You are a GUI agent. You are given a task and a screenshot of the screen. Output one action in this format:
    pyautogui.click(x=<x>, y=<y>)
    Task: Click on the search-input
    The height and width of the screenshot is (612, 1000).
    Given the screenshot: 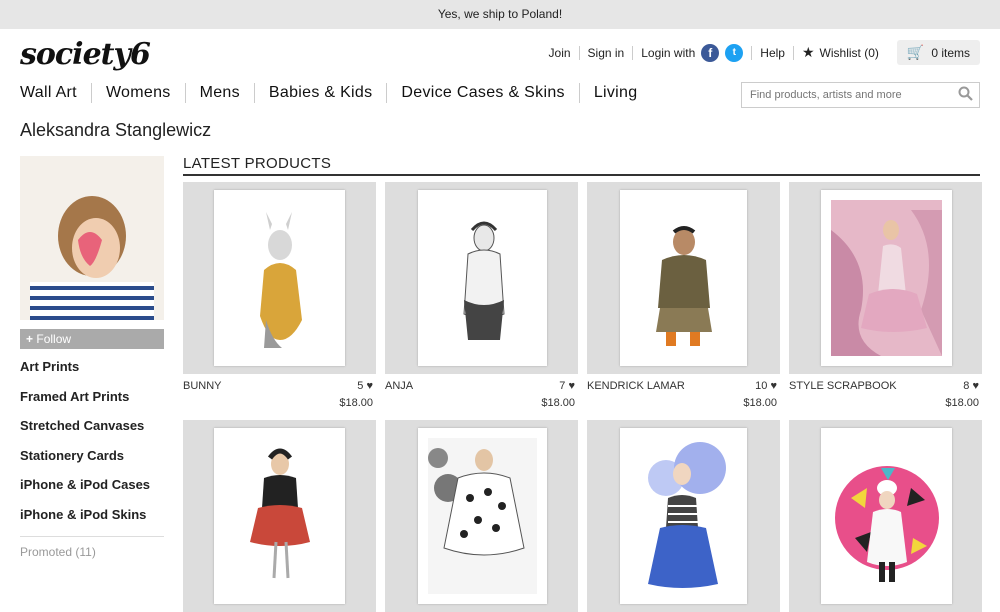 What is the action you would take?
    pyautogui.click(x=842, y=95)
    